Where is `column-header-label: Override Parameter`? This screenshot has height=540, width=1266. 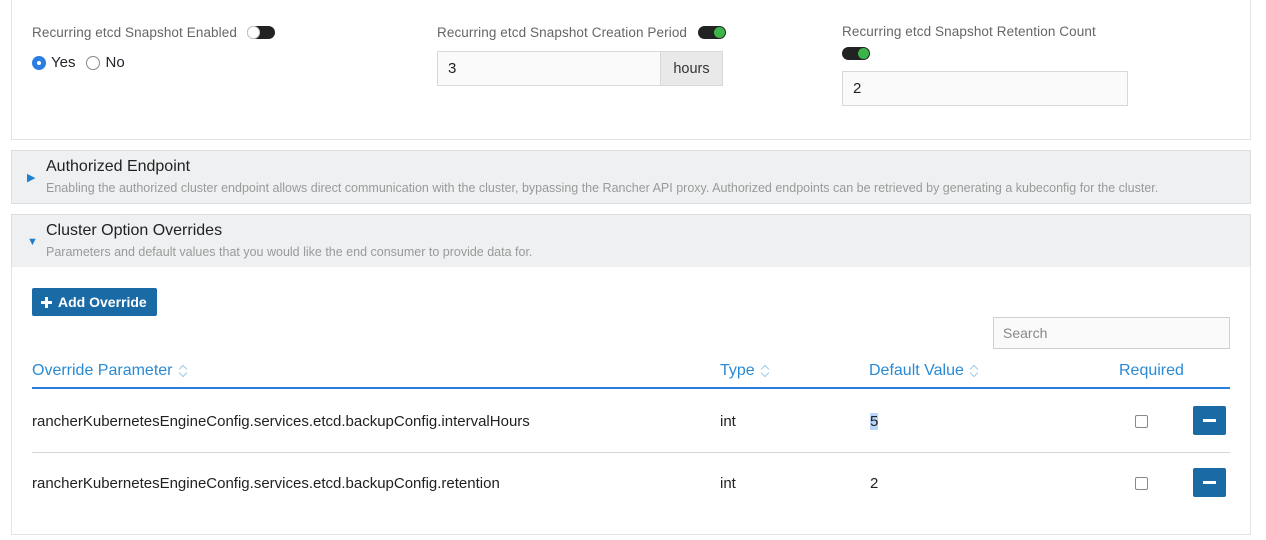
column-header-label: Override Parameter is located at coordinates (102, 370).